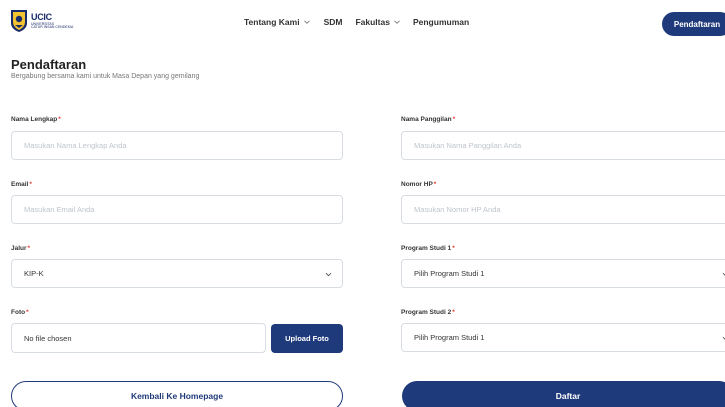 The image size is (725, 407). What do you see at coordinates (19, 21) in the screenshot?
I see `ucic-shield-icon` at bounding box center [19, 21].